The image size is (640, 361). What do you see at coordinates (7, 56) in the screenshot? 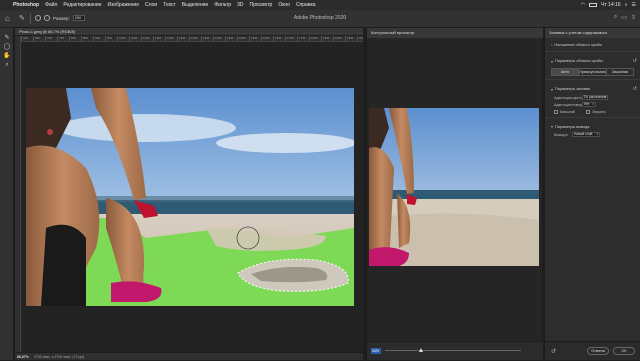
I see `hand-tool-icon: ✋` at bounding box center [7, 56].